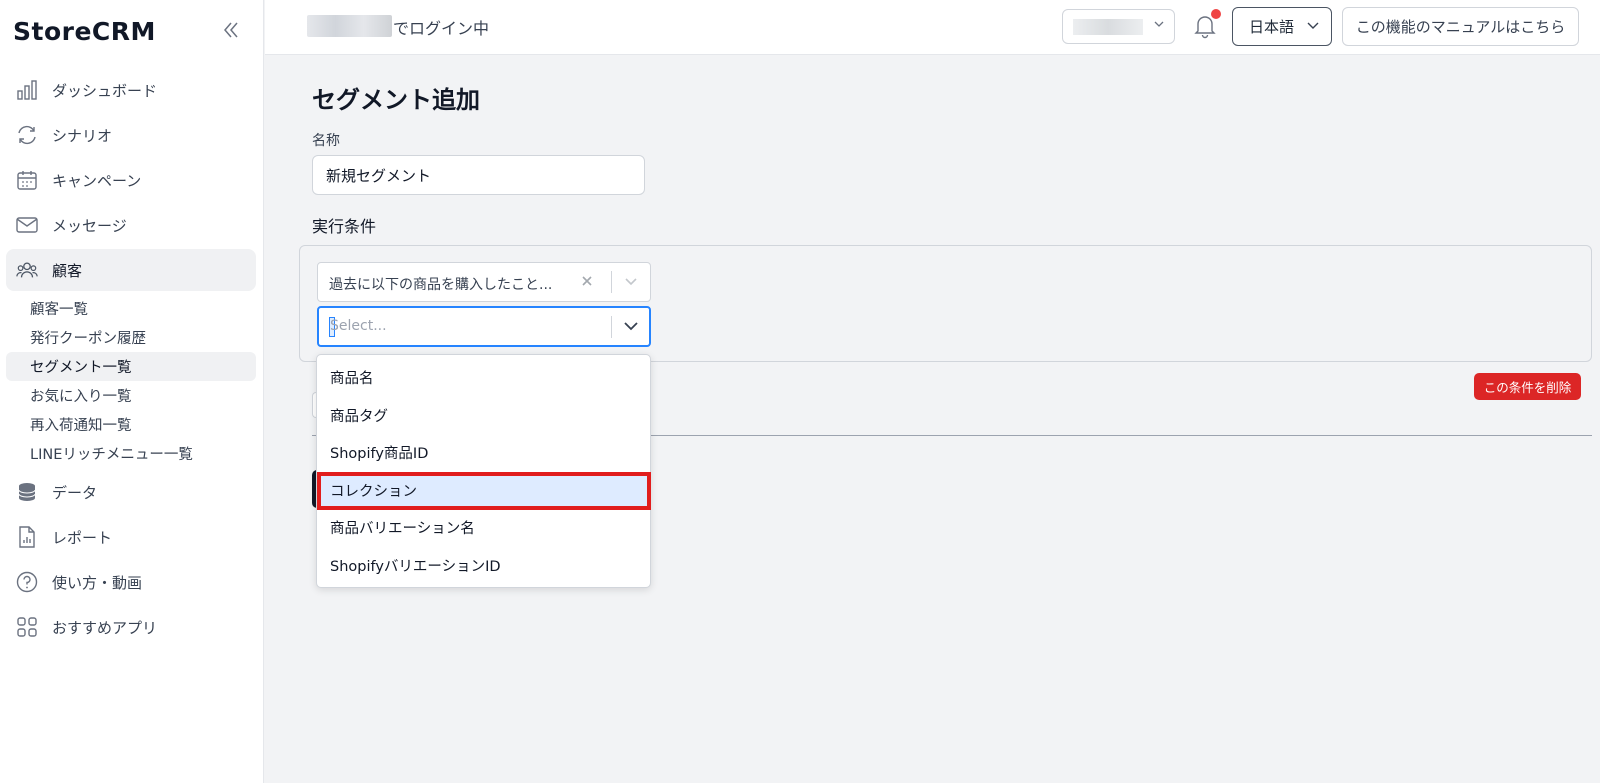  Describe the element at coordinates (483, 566) in the screenshot. I see `option-shopify-variation-id: ShopifyバリエーションID` at that location.